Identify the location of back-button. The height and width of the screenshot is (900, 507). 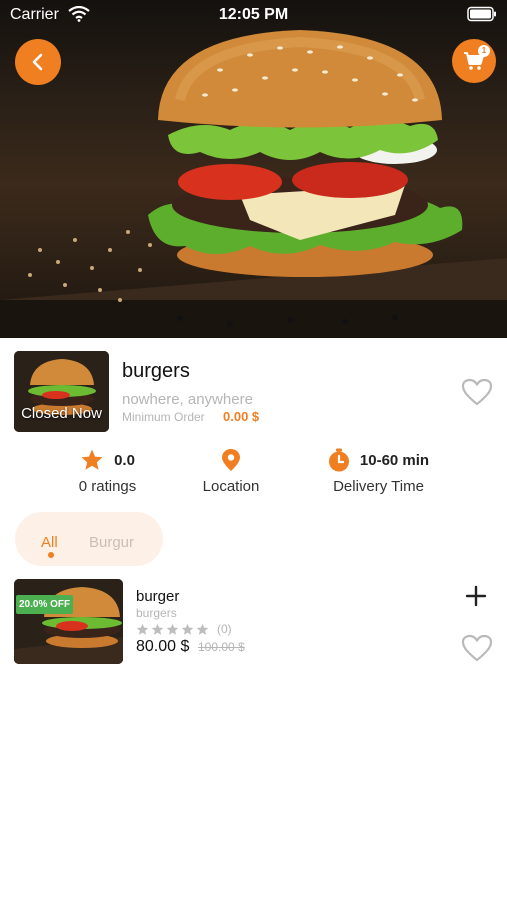
(38, 62).